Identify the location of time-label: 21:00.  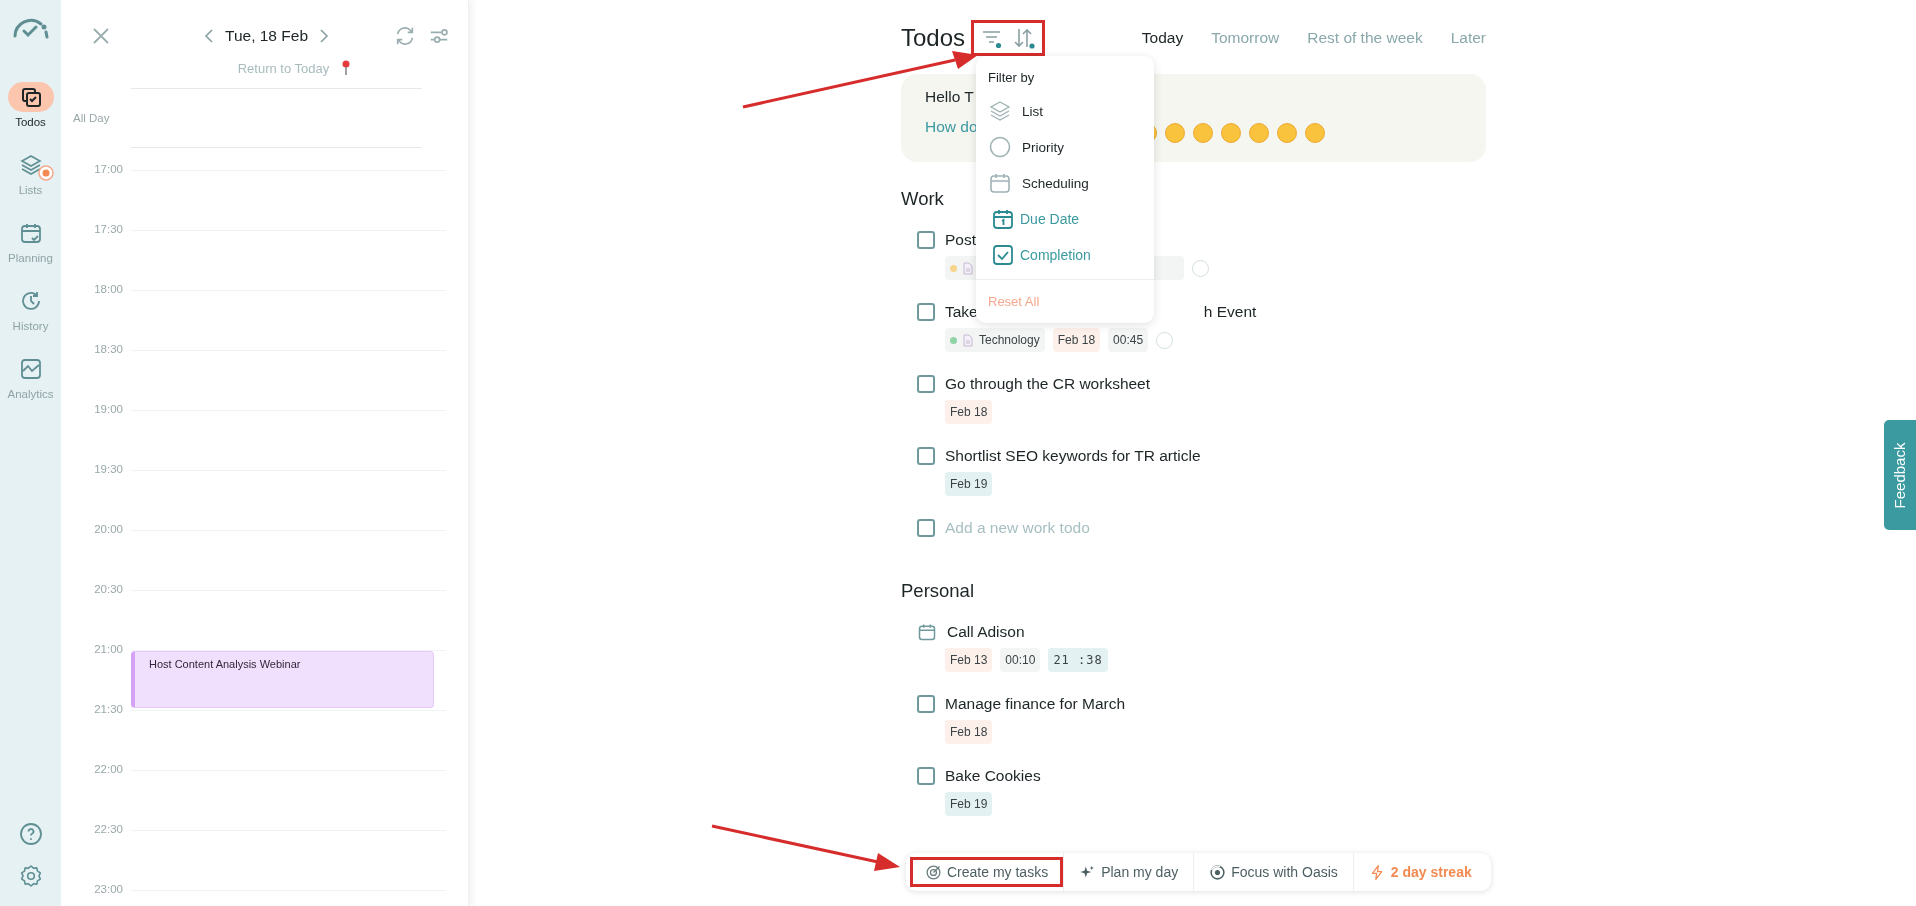
(108, 649).